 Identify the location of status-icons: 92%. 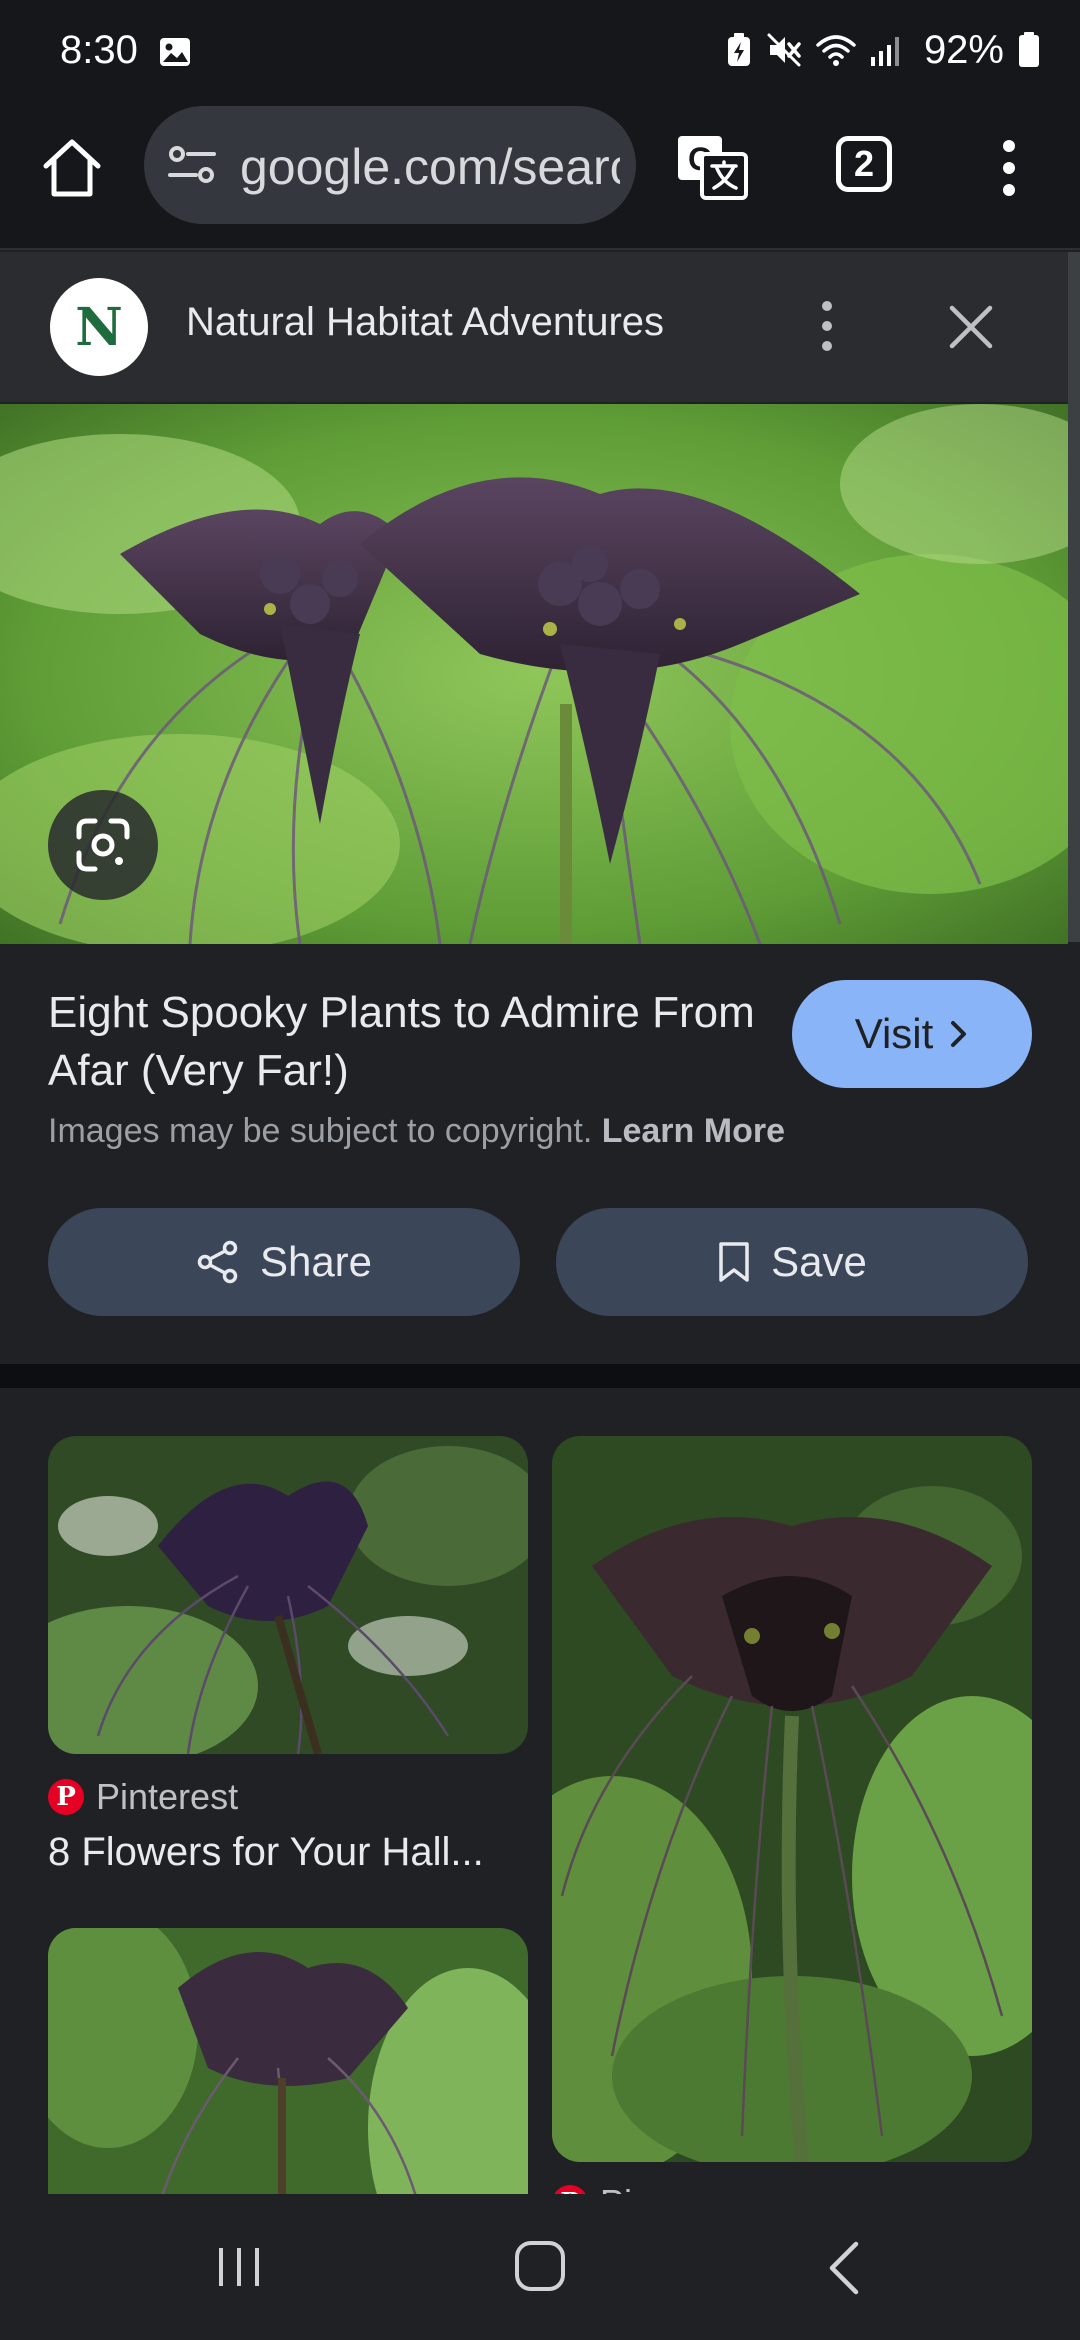
(883, 50).